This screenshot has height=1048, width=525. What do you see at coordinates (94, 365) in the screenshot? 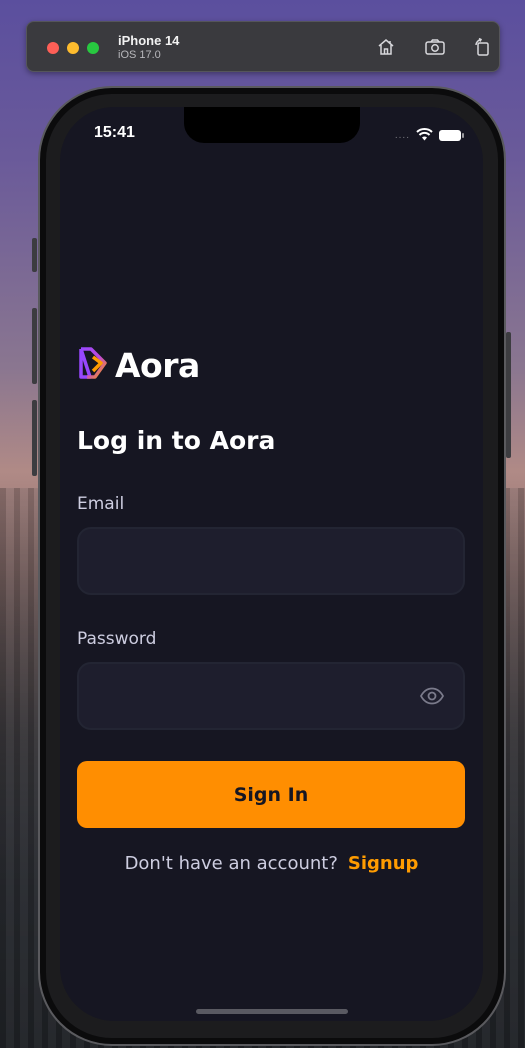
I see `aora-logo-icon` at bounding box center [94, 365].